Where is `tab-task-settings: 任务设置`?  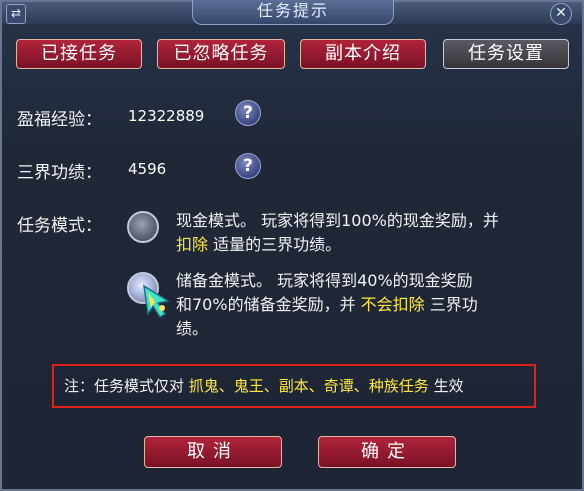
tab-task-settings: 任务设置 is located at coordinates (506, 54).